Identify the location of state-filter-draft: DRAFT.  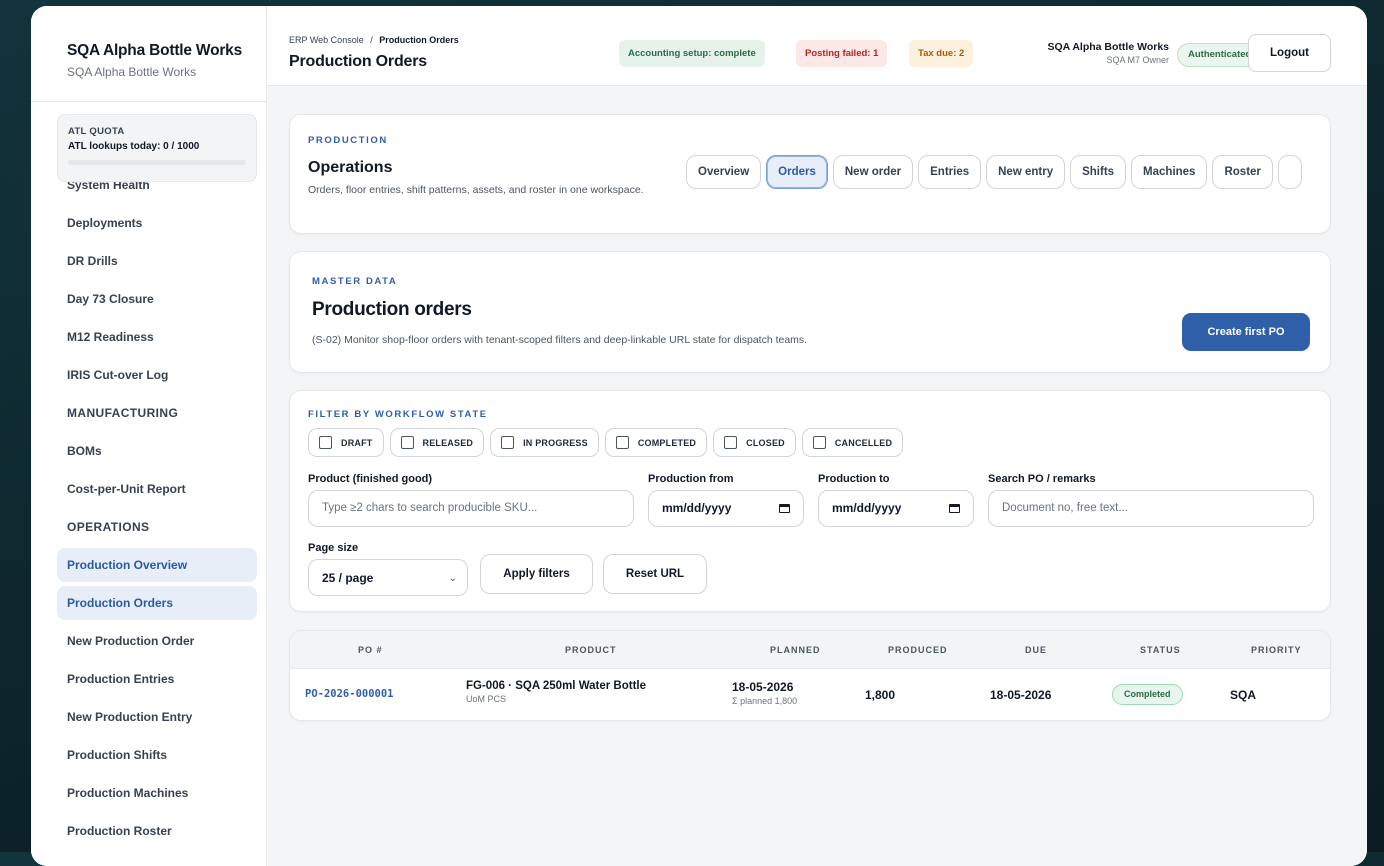
(346, 442).